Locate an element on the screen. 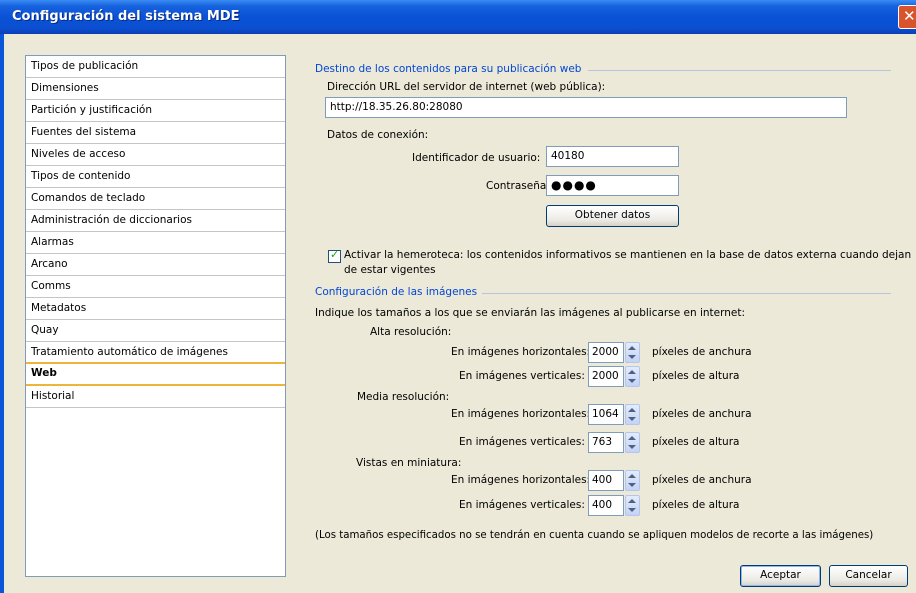  medium-v-label: En imágenes verticales: is located at coordinates (522, 442).